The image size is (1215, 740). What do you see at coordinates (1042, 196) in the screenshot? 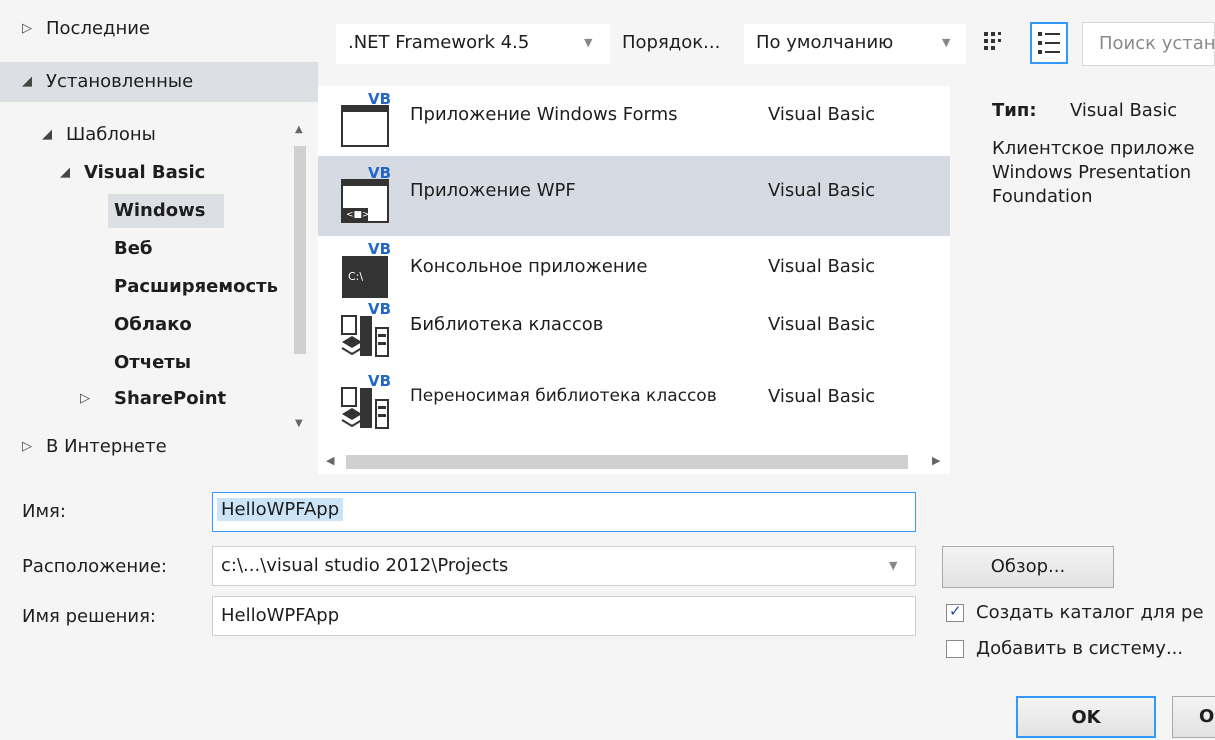
I see `description-text: Foundation` at bounding box center [1042, 196].